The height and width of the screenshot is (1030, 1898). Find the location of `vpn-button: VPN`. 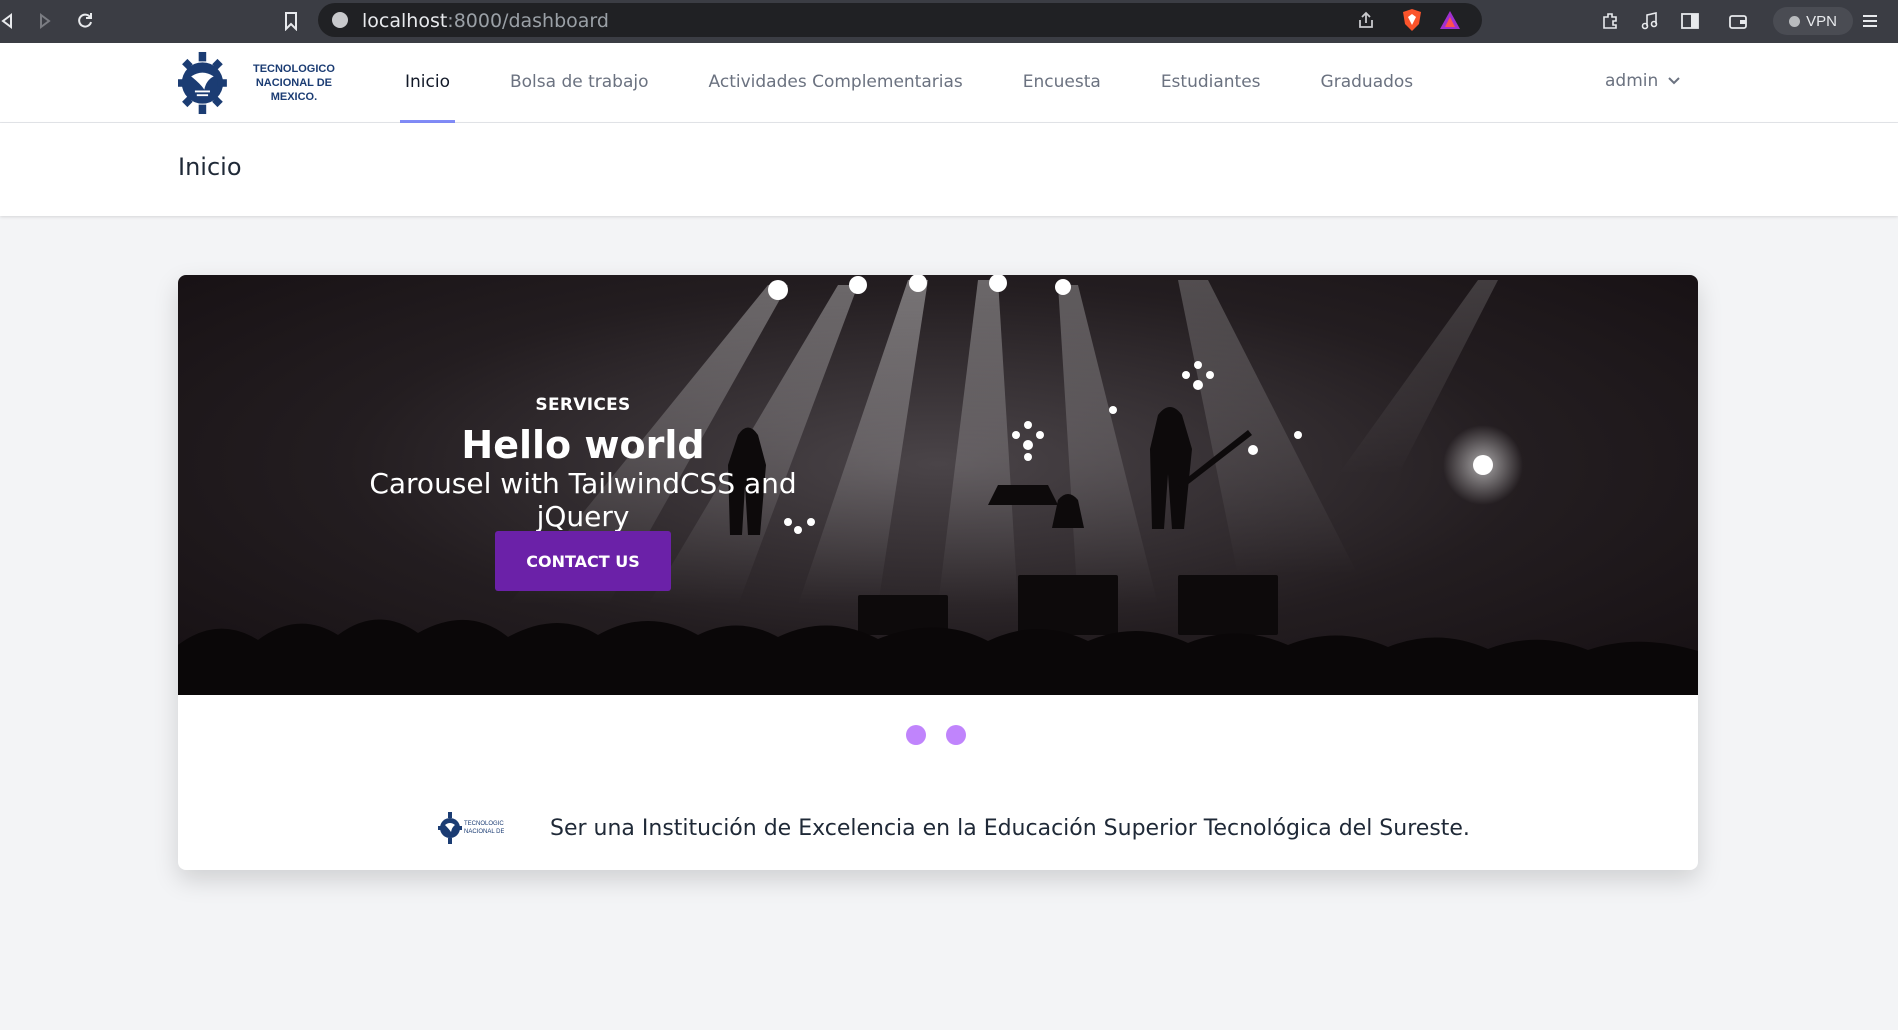

vpn-button: VPN is located at coordinates (1813, 21).